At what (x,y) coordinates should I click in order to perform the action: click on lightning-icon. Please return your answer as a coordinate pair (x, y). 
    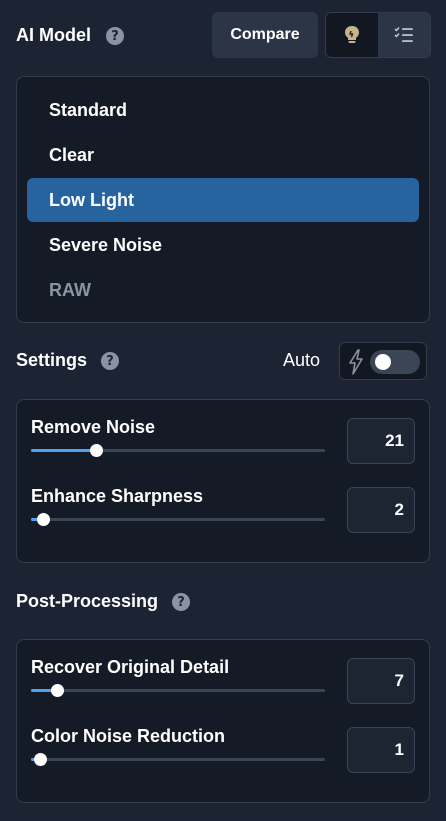
    Looking at the image, I should click on (356, 362).